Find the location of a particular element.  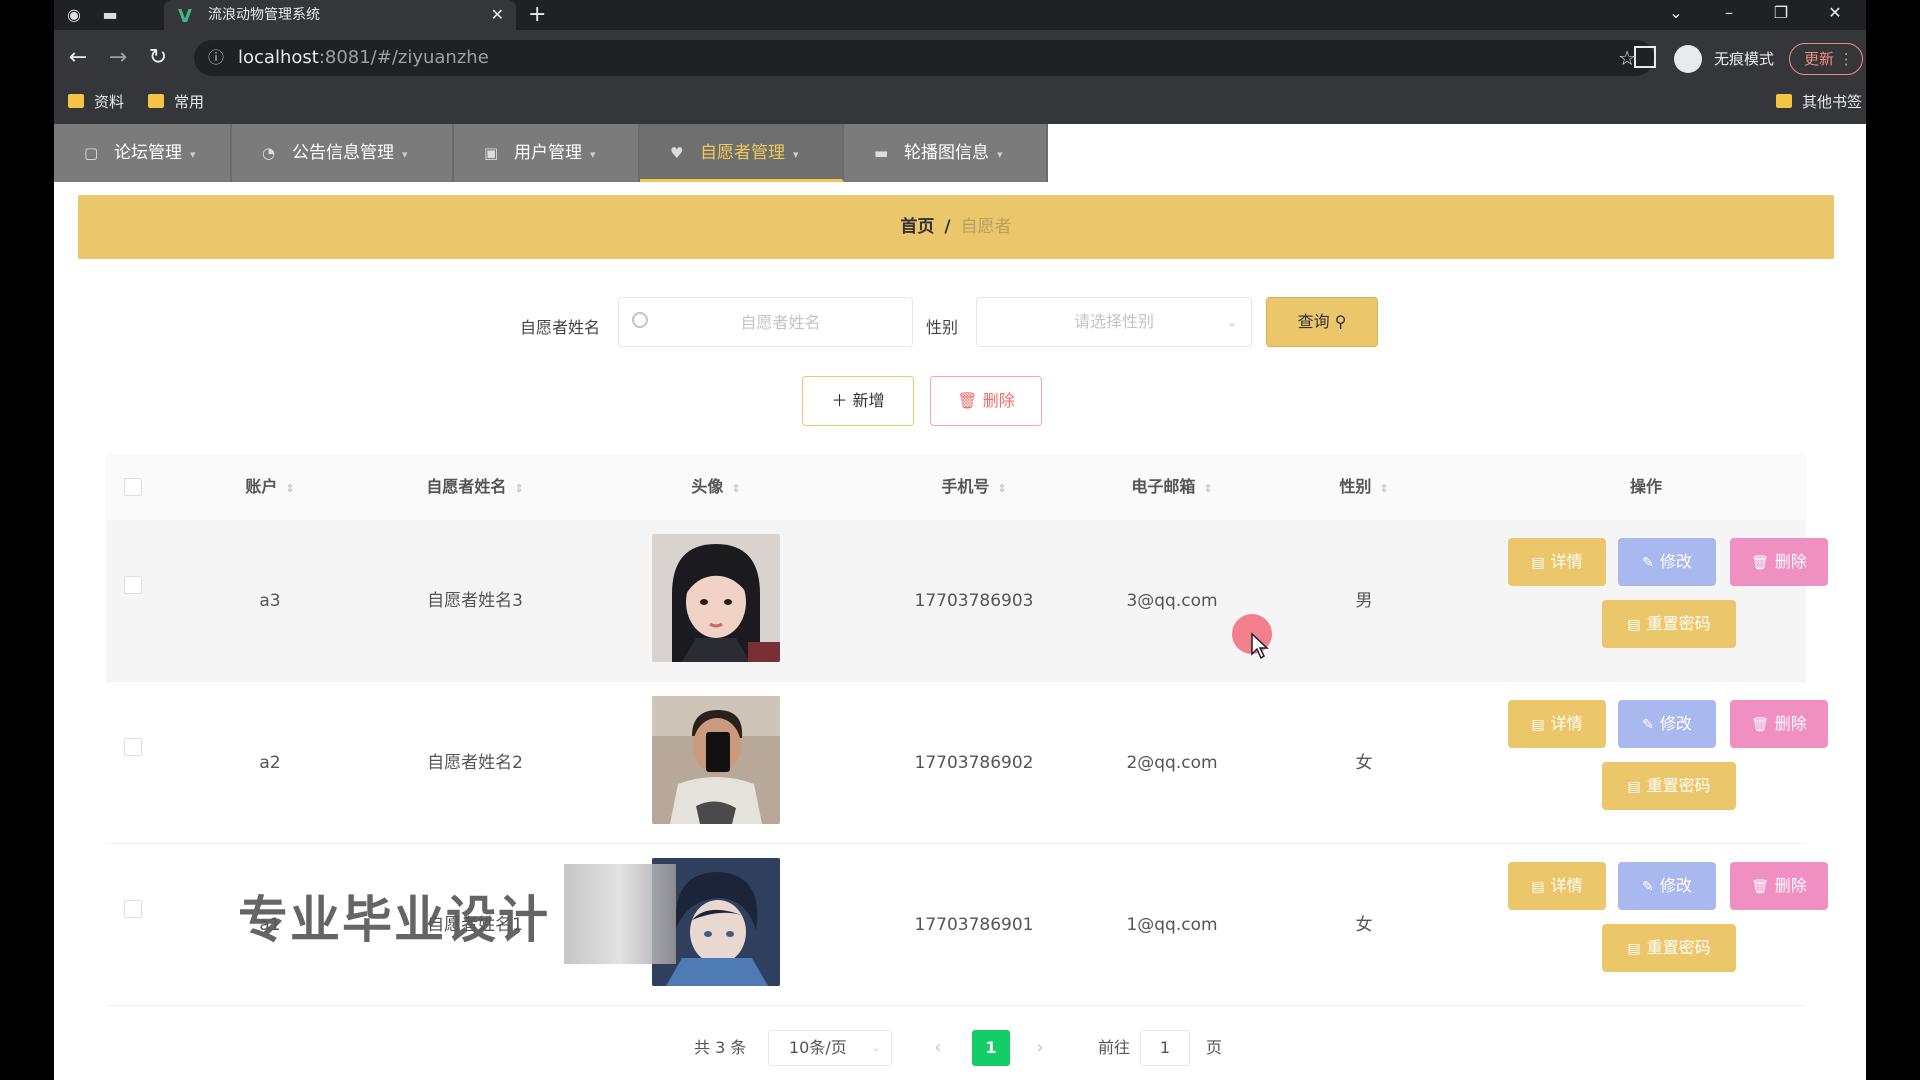

header-avatar: 头像 ⇕ is located at coordinates (716, 487).